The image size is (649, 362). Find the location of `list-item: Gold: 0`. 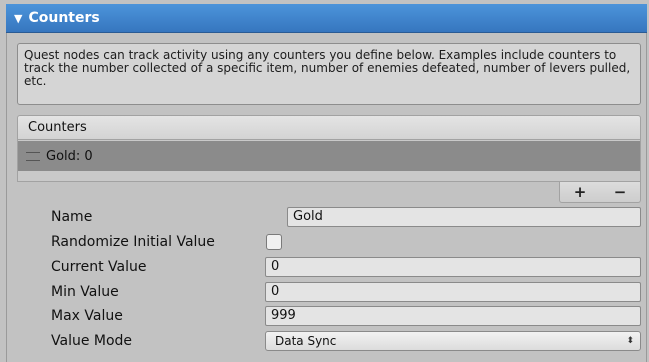

list-item: Gold: 0 is located at coordinates (329, 156).